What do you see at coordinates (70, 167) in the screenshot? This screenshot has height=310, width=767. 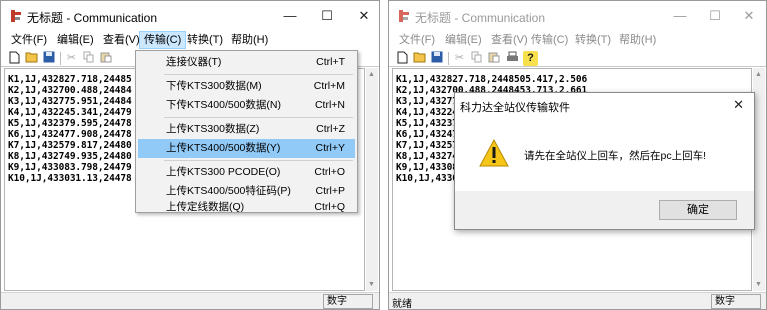 I see `data-line: K9,1J,433083.798,24479` at bounding box center [70, 167].